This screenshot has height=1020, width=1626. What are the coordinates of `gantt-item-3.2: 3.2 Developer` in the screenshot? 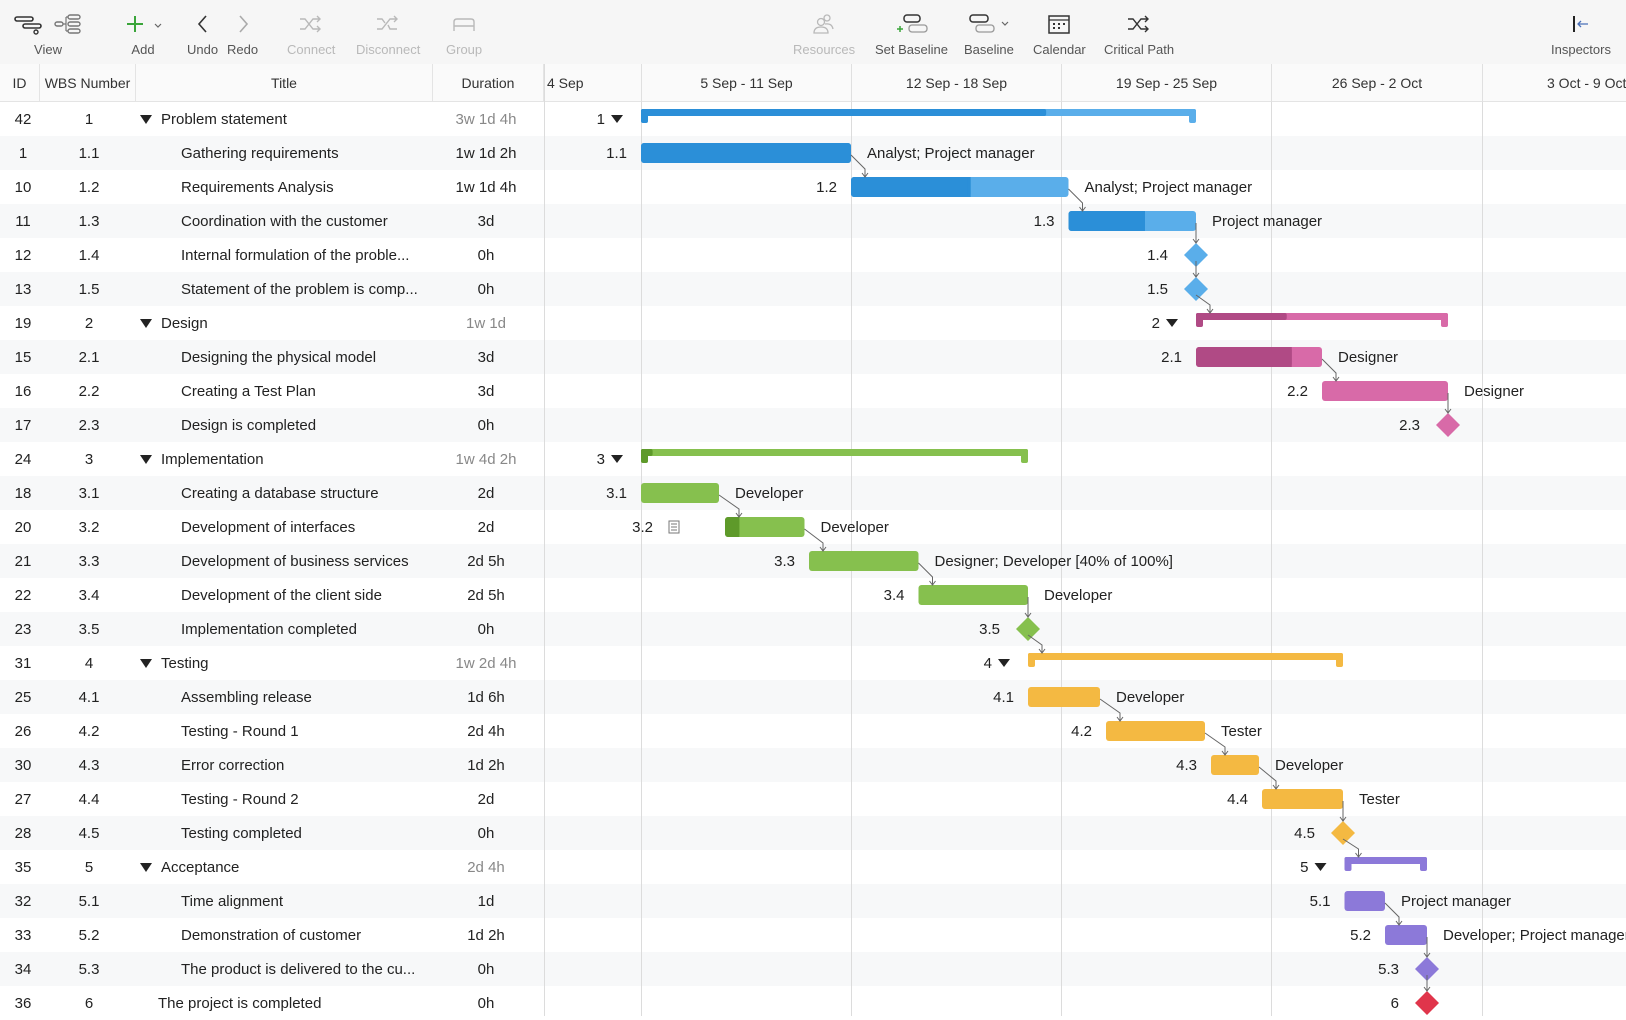 It's located at (760, 527).